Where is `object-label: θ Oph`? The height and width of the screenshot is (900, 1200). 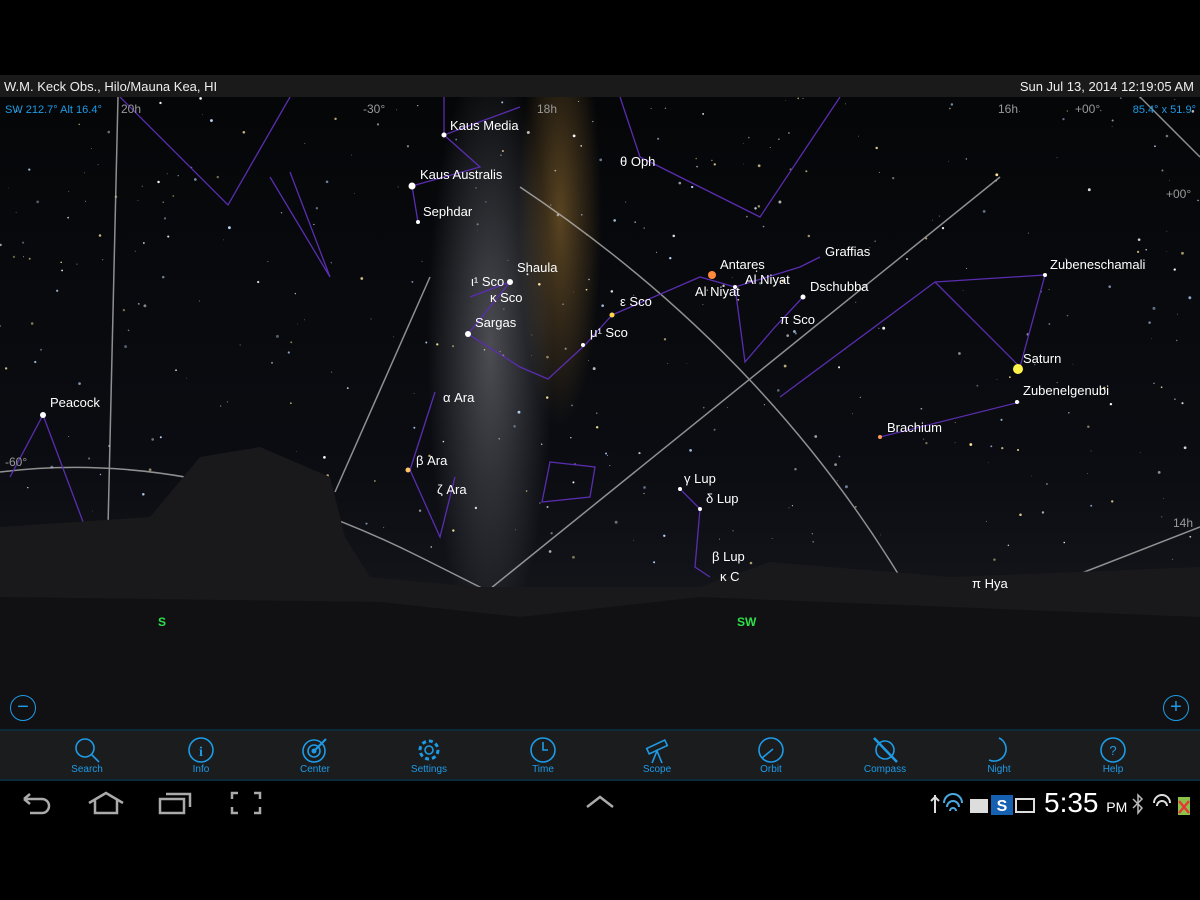 object-label: θ Oph is located at coordinates (637, 161).